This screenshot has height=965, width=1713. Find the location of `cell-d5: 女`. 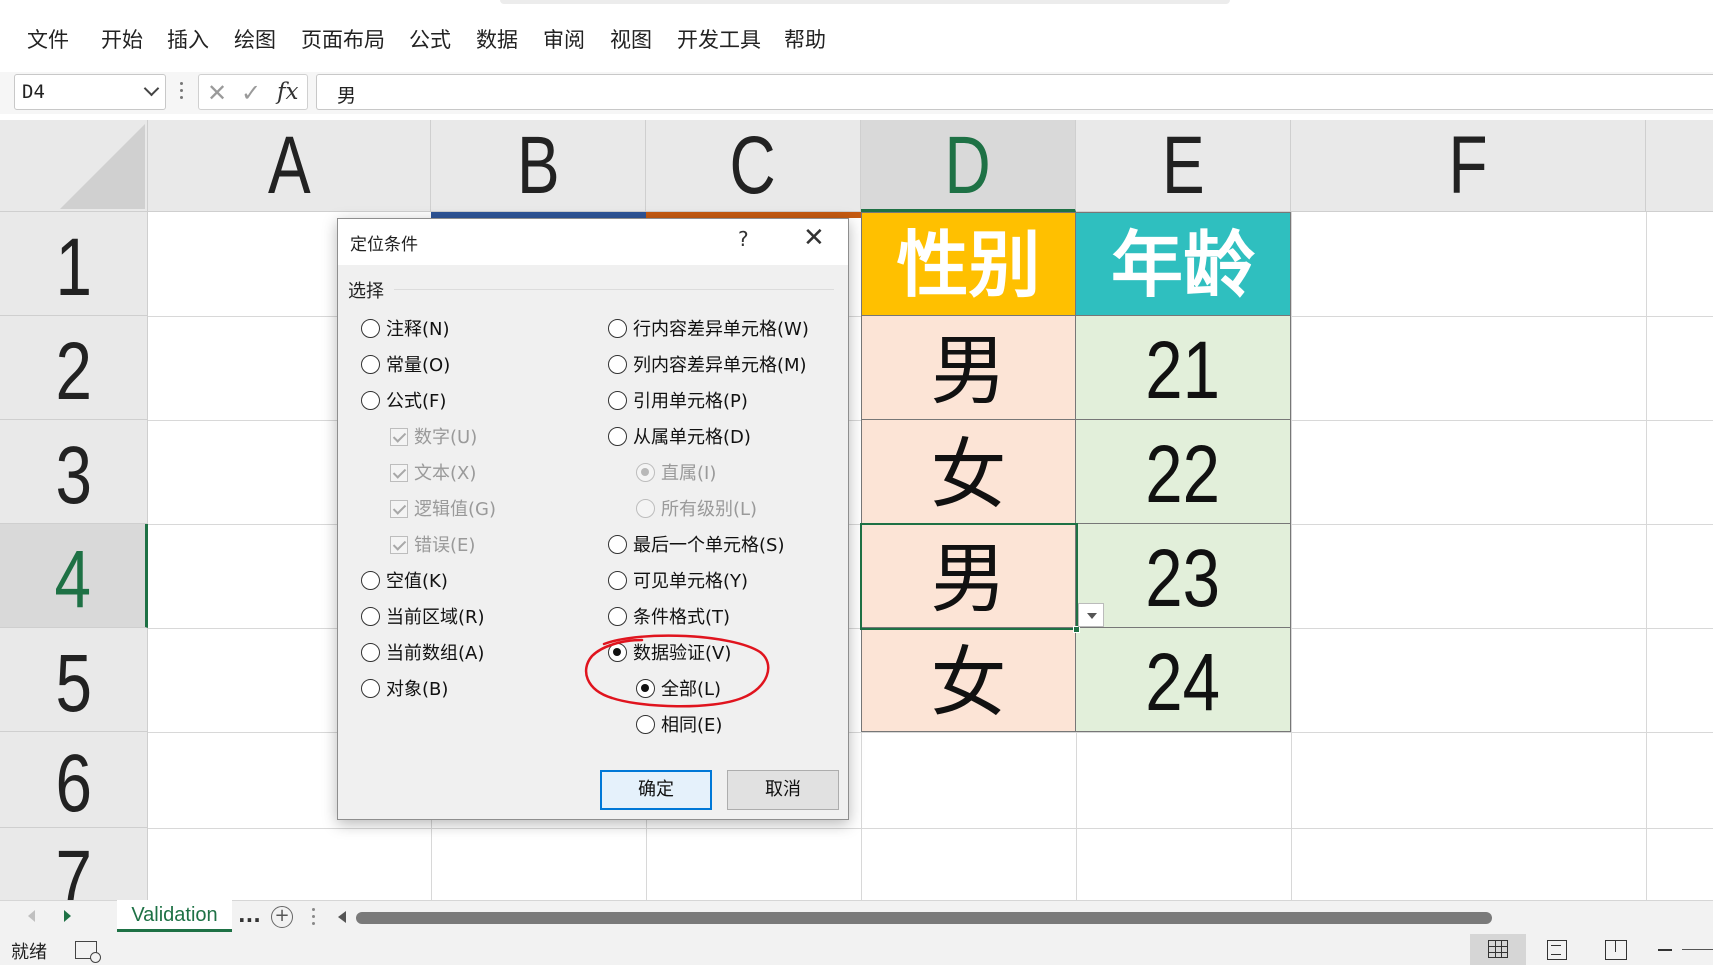

cell-d5: 女 is located at coordinates (968, 680).